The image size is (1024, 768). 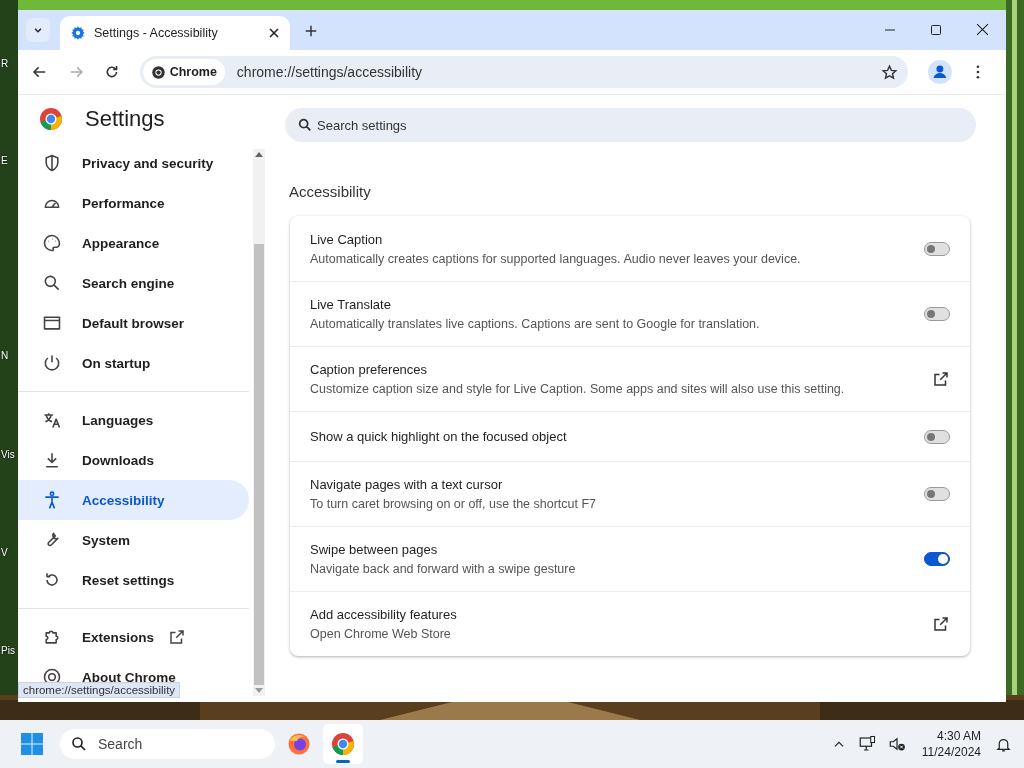 I want to click on back-icon, so click(x=40, y=72).